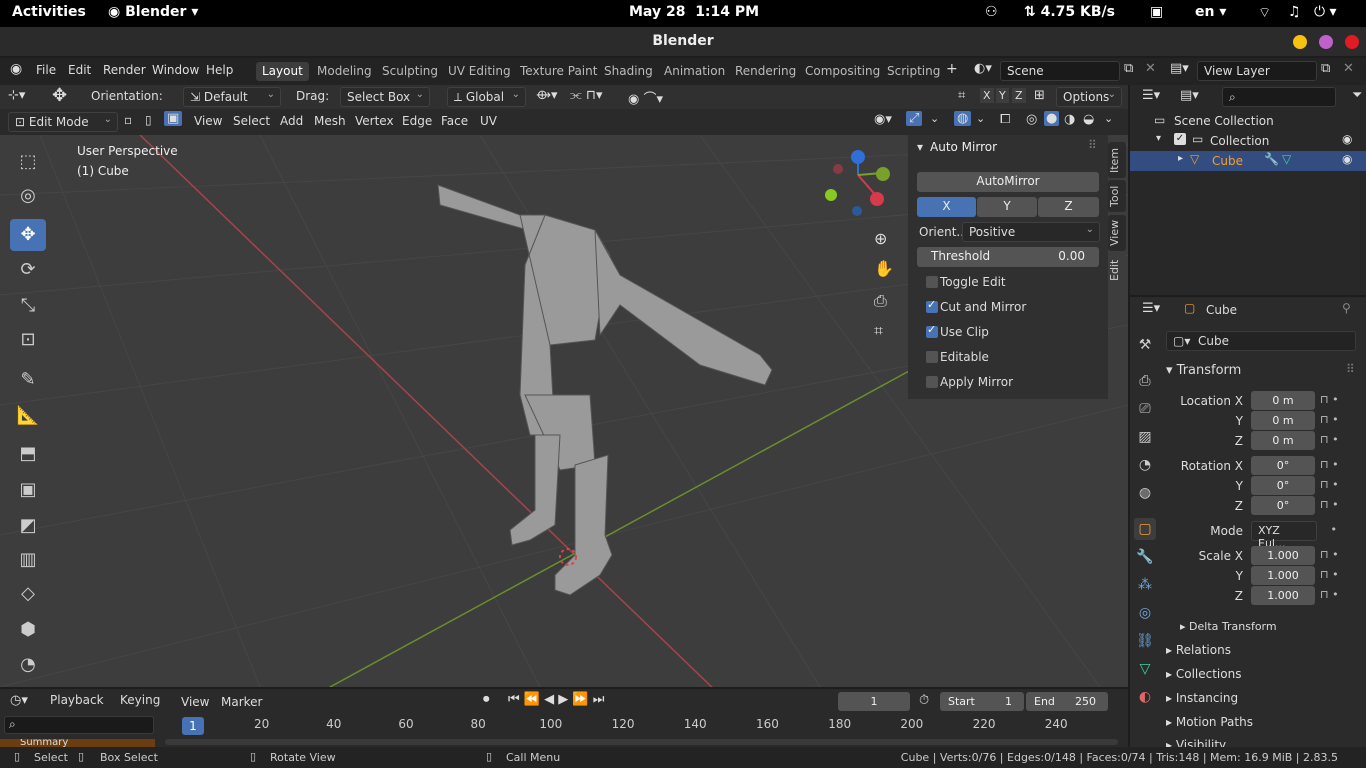  I want to click on orient-dropdown: Positive ⌄, so click(1031, 232).